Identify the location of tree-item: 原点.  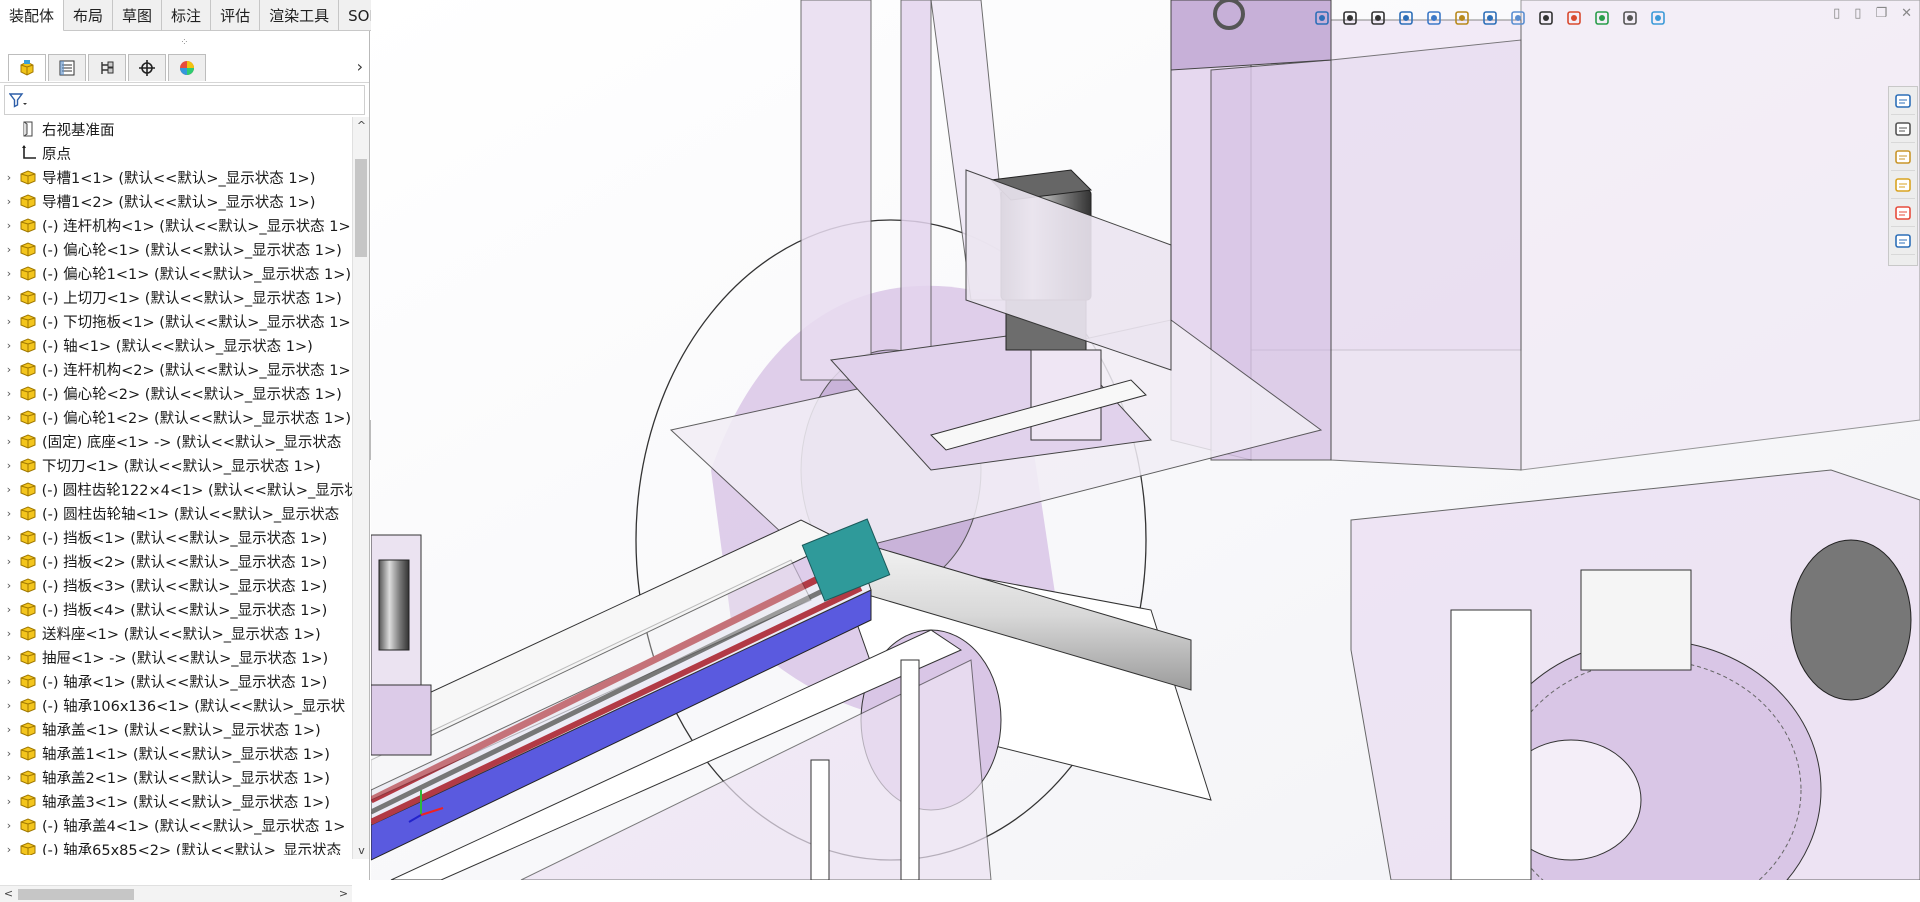
(176, 153).